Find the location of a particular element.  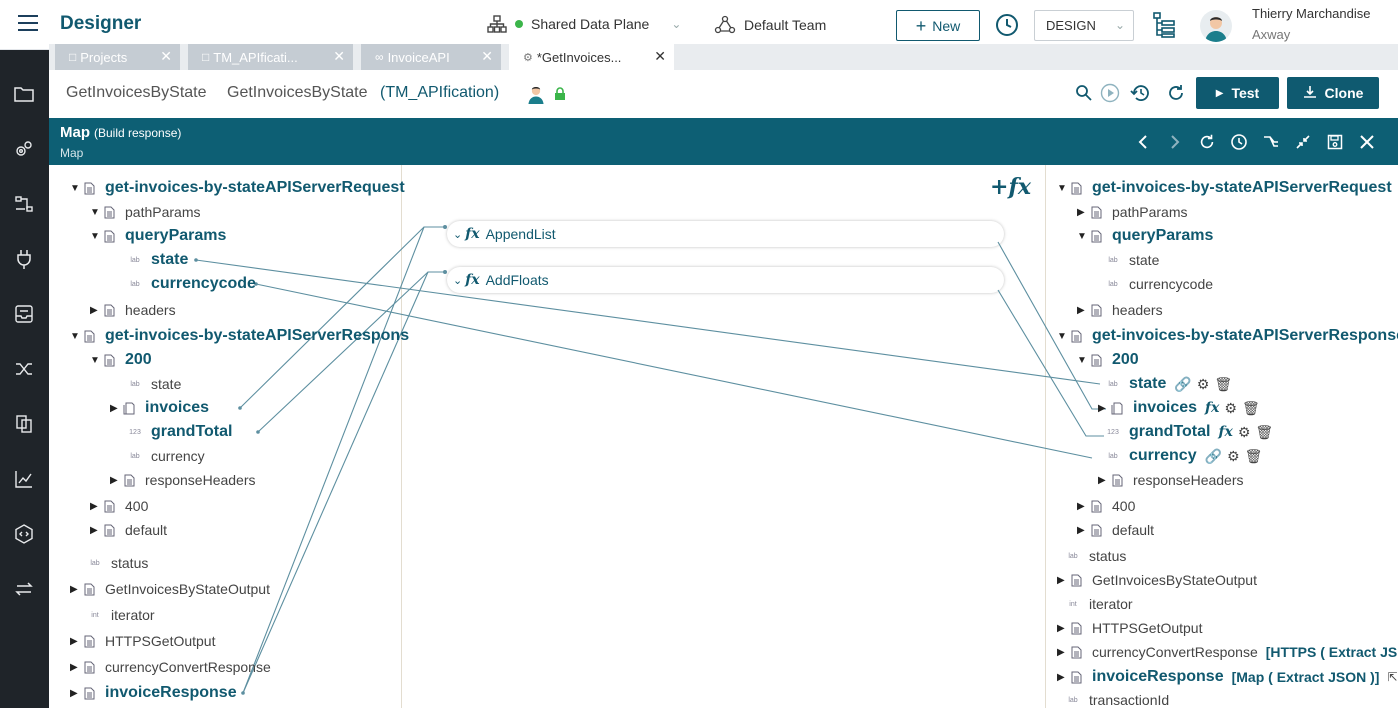

play-circle-icon is located at coordinates (1110, 95).